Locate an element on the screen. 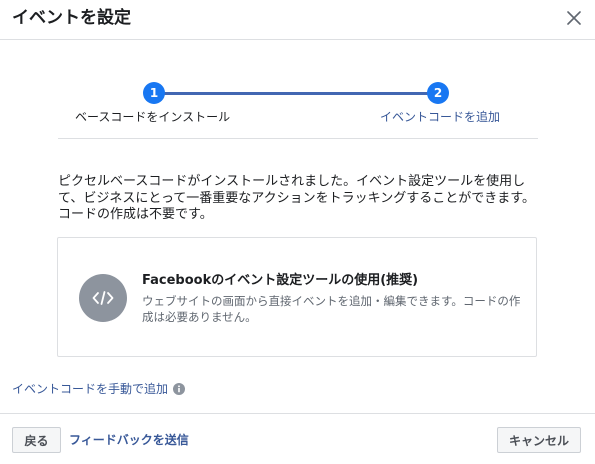 This screenshot has height=464, width=595. step-2-indicator: 2 is located at coordinates (438, 93).